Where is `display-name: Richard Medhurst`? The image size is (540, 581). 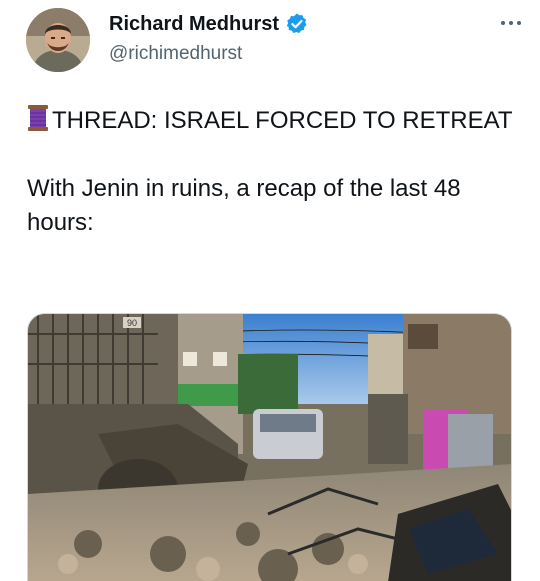 display-name: Richard Medhurst is located at coordinates (194, 24).